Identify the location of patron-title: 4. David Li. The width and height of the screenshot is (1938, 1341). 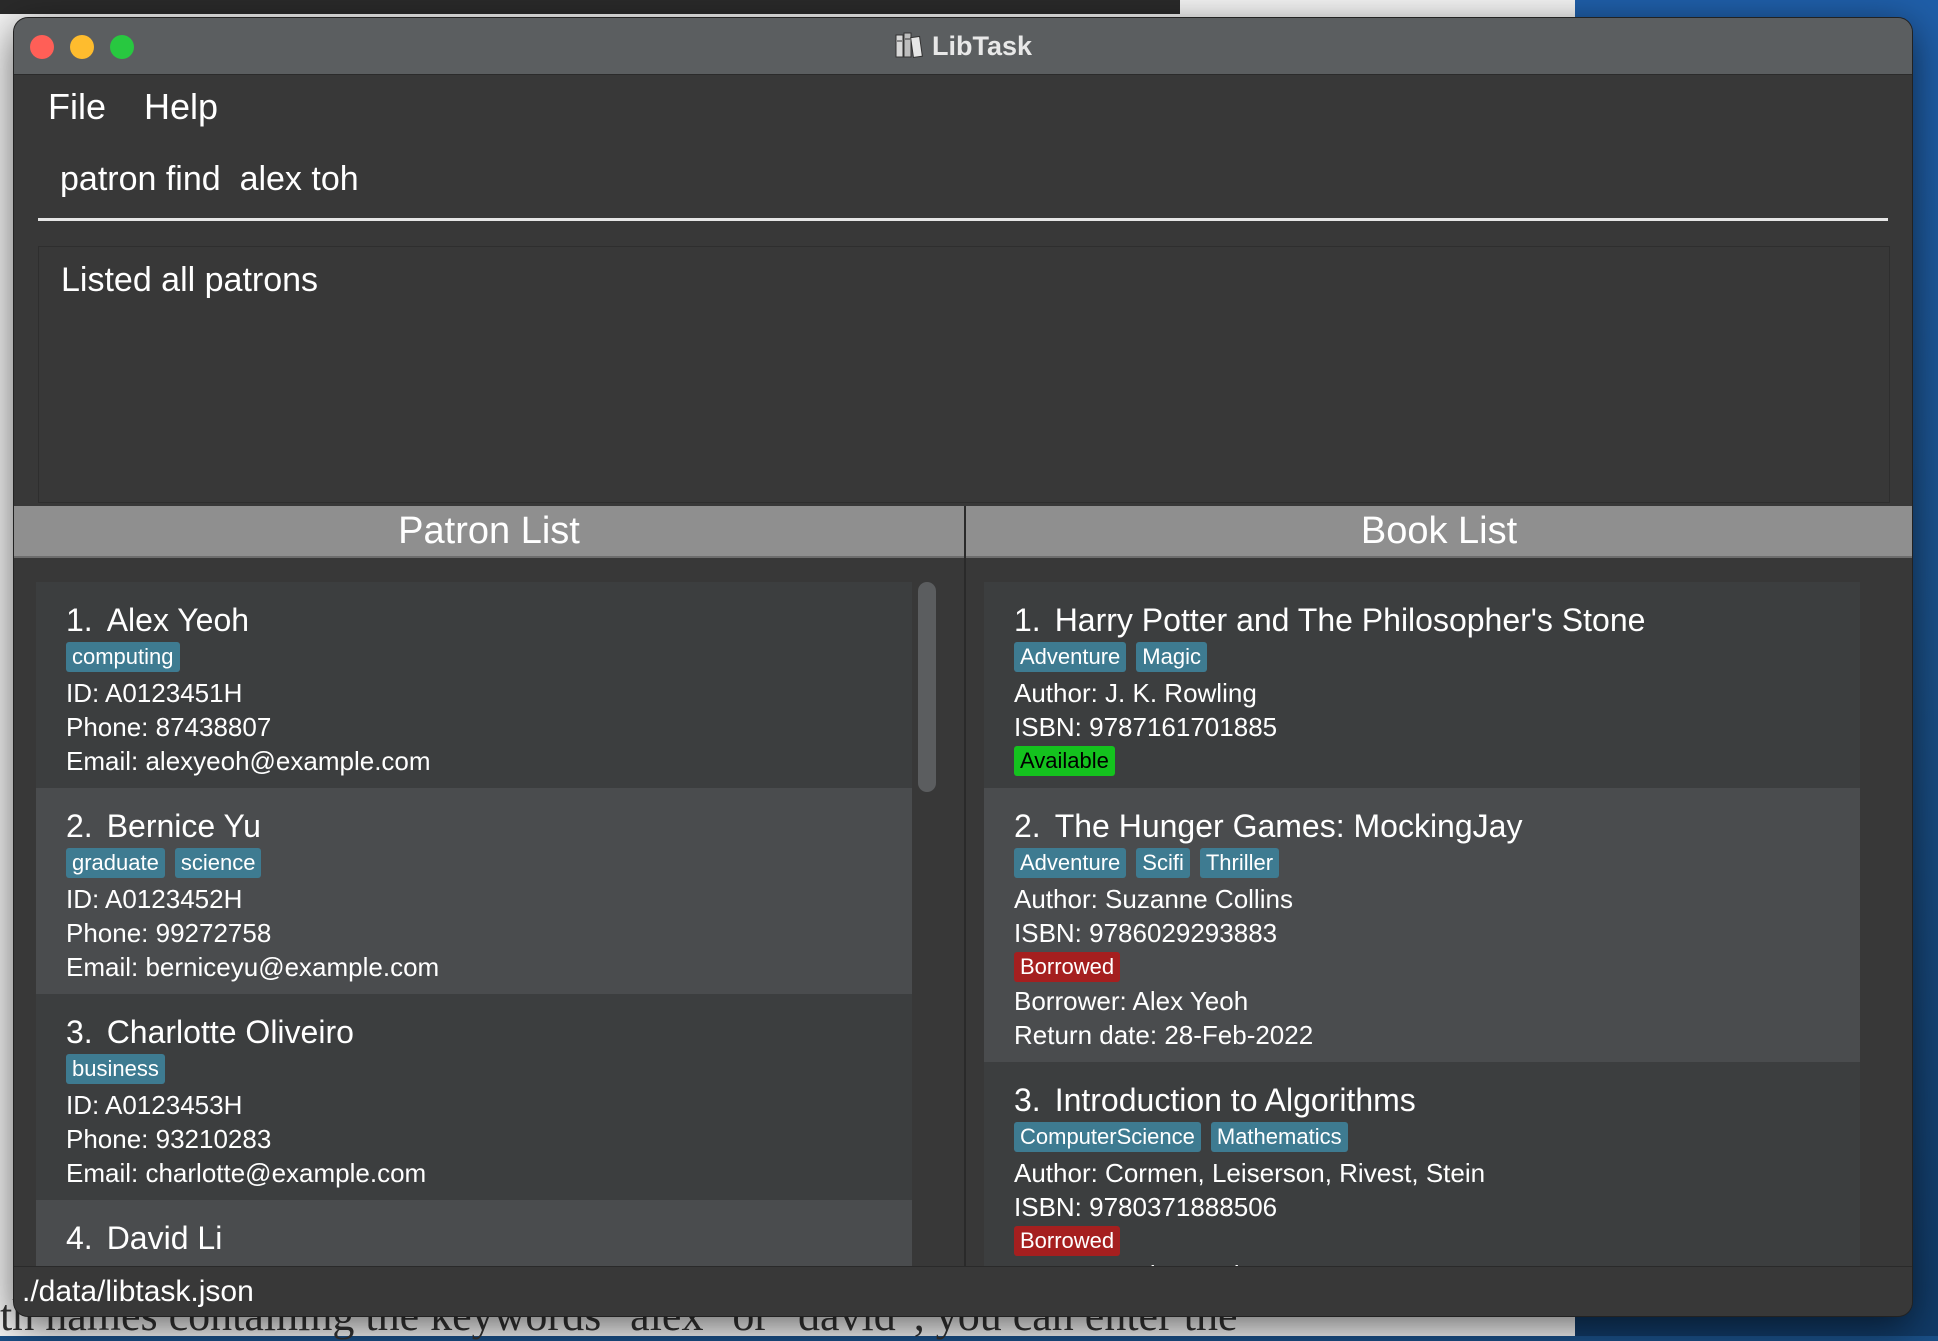
(474, 1238).